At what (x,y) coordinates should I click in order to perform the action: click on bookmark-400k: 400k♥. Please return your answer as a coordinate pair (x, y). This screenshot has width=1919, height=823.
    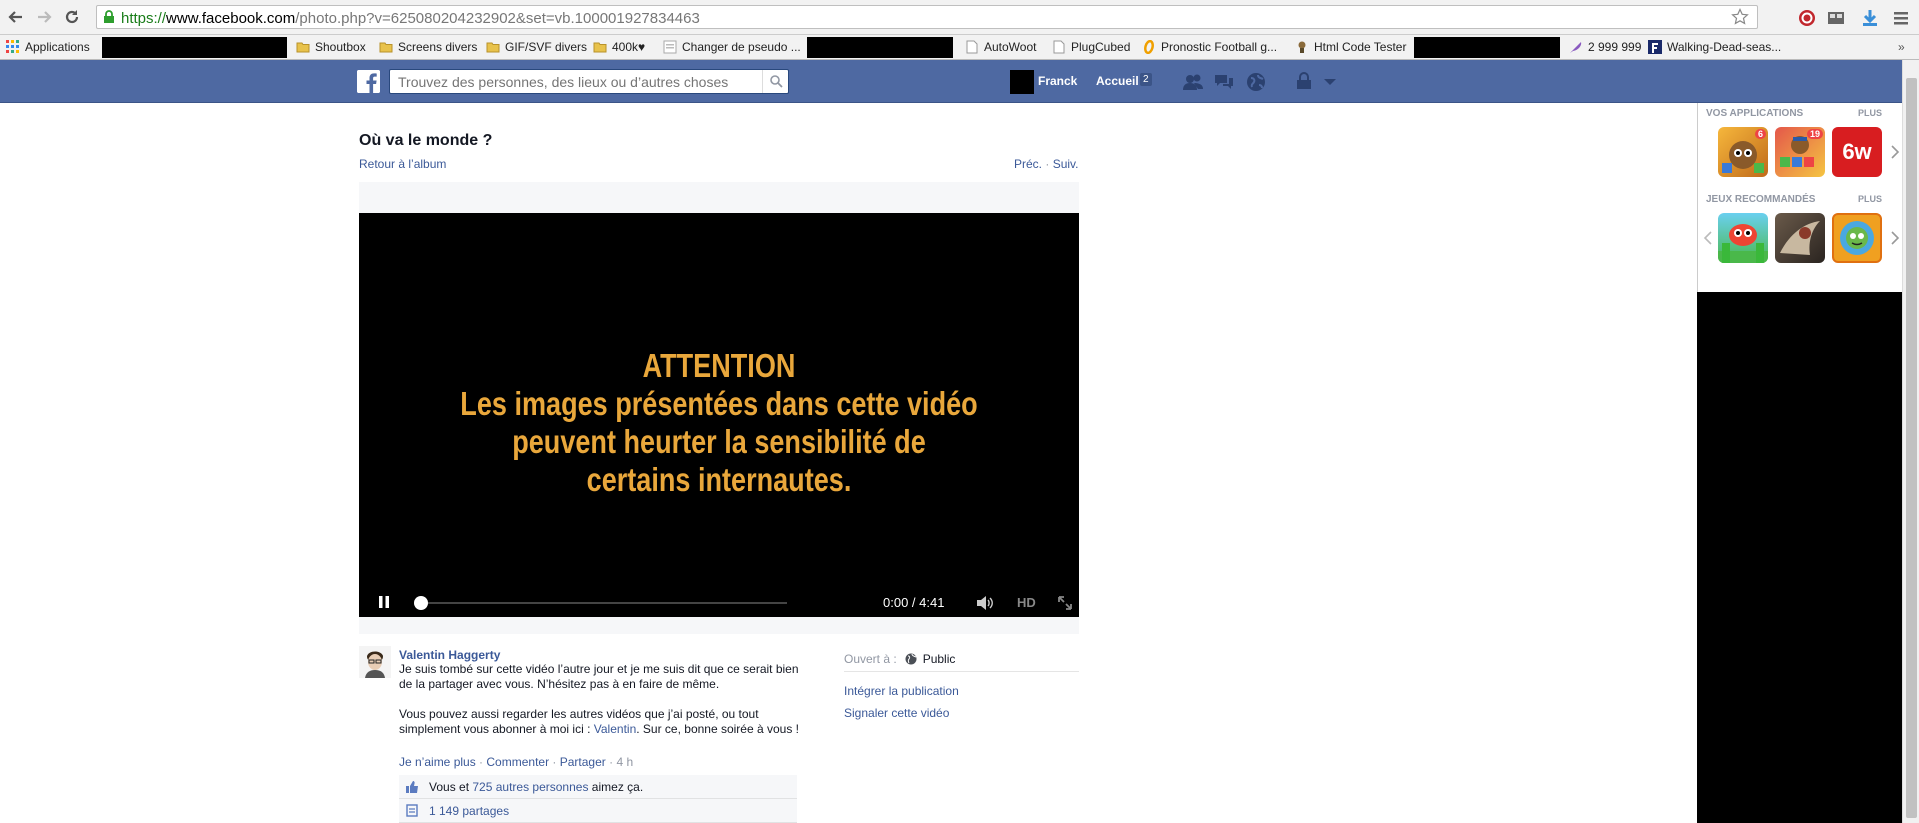
    Looking at the image, I should click on (619, 47).